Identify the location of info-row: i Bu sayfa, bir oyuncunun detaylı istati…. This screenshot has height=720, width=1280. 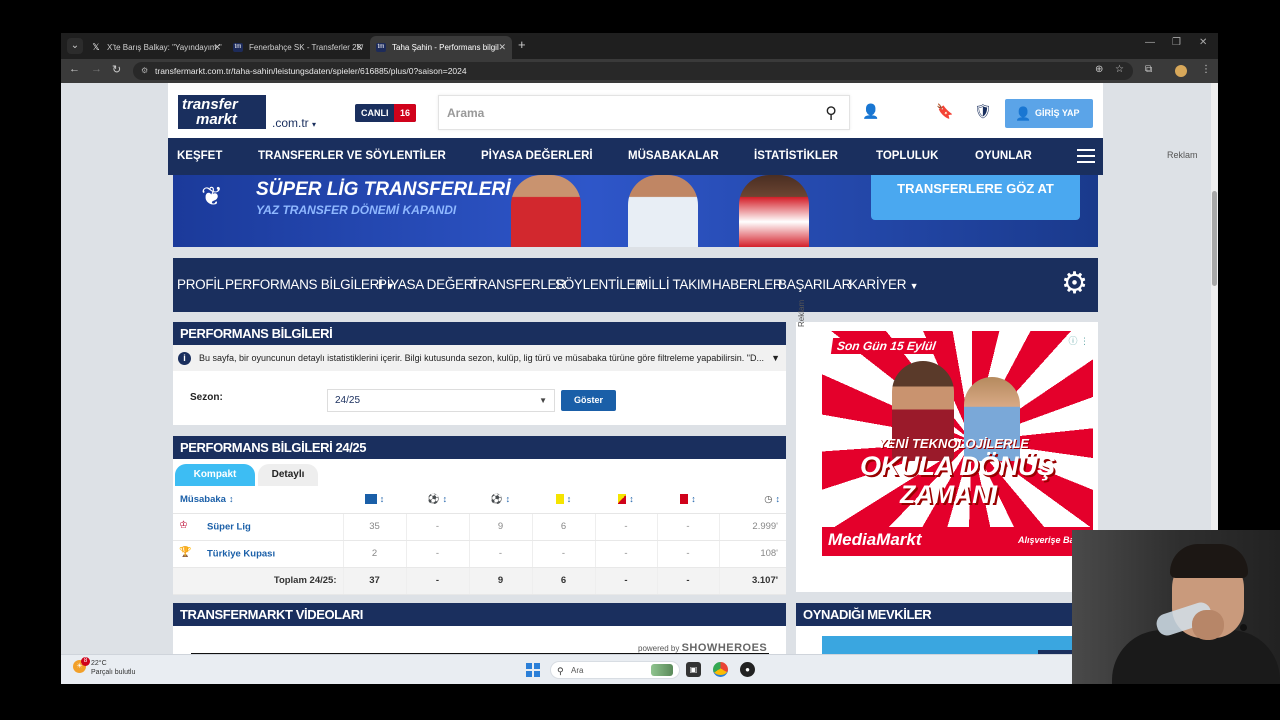
(479, 358).